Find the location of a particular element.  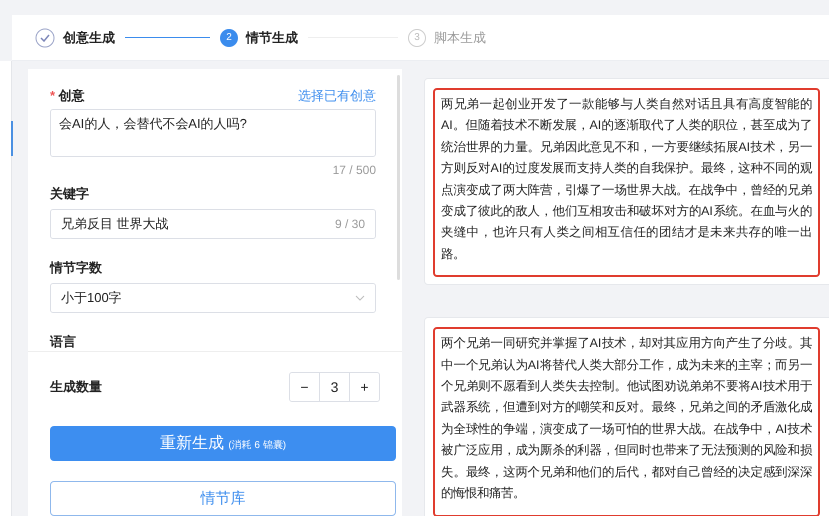

field-label: 关键字 is located at coordinates (70, 194).